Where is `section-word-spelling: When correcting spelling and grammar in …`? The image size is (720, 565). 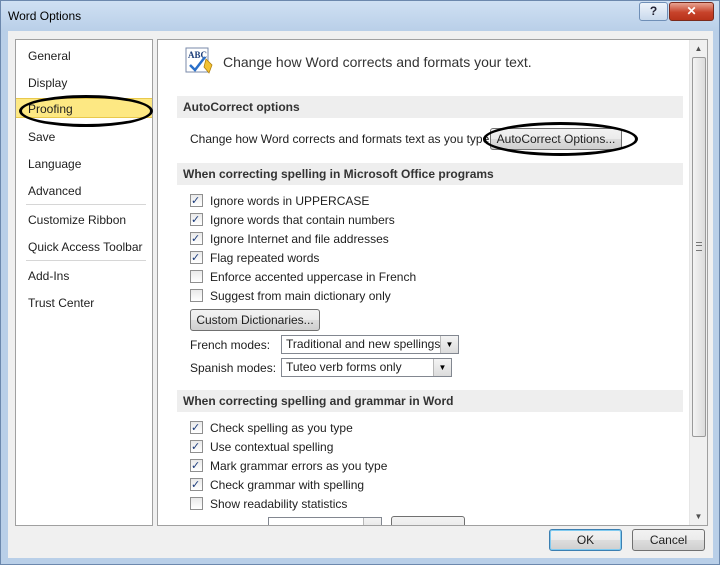 section-word-spelling: When correcting spelling and grammar in … is located at coordinates (430, 401).